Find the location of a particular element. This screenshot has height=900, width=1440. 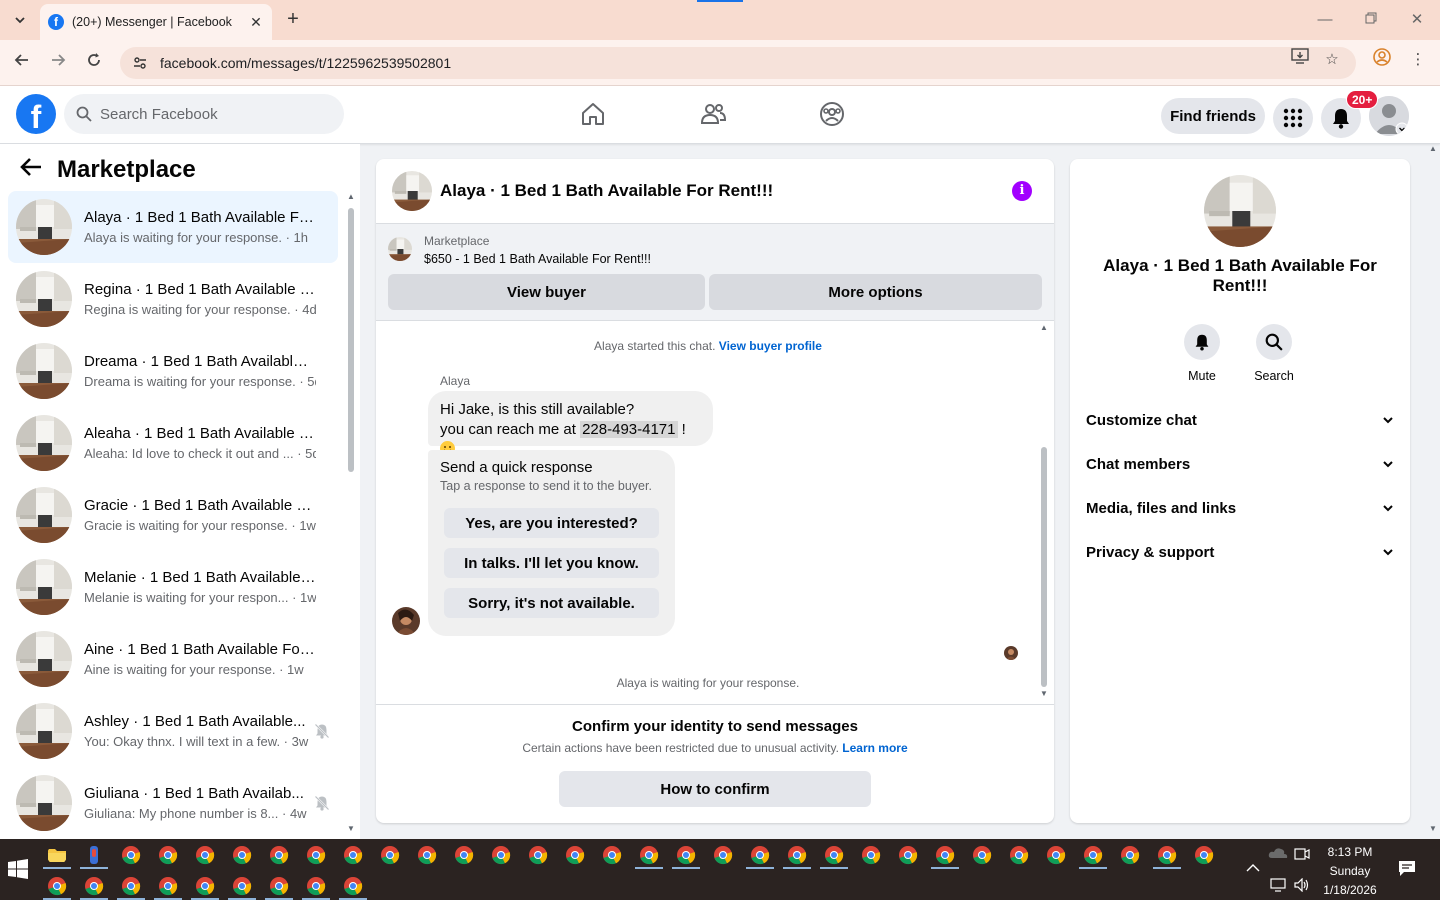

forward-icon is located at coordinates (58, 63).